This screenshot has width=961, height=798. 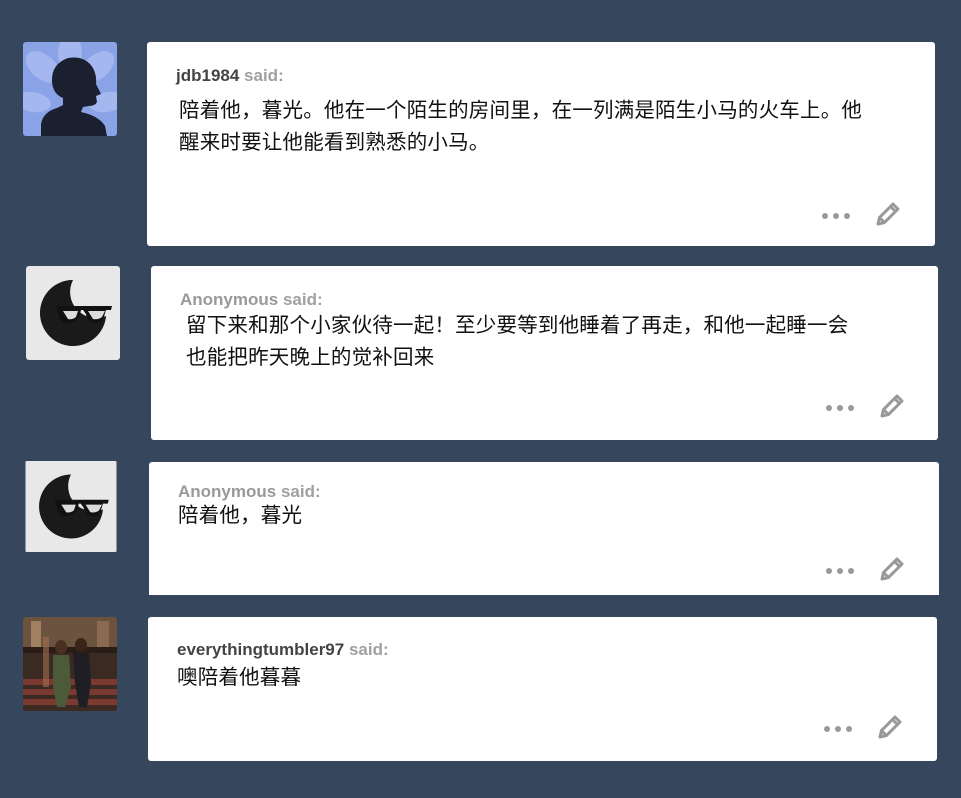 I want to click on comment-text: 噢陪着他暮暮, so click(x=239, y=677).